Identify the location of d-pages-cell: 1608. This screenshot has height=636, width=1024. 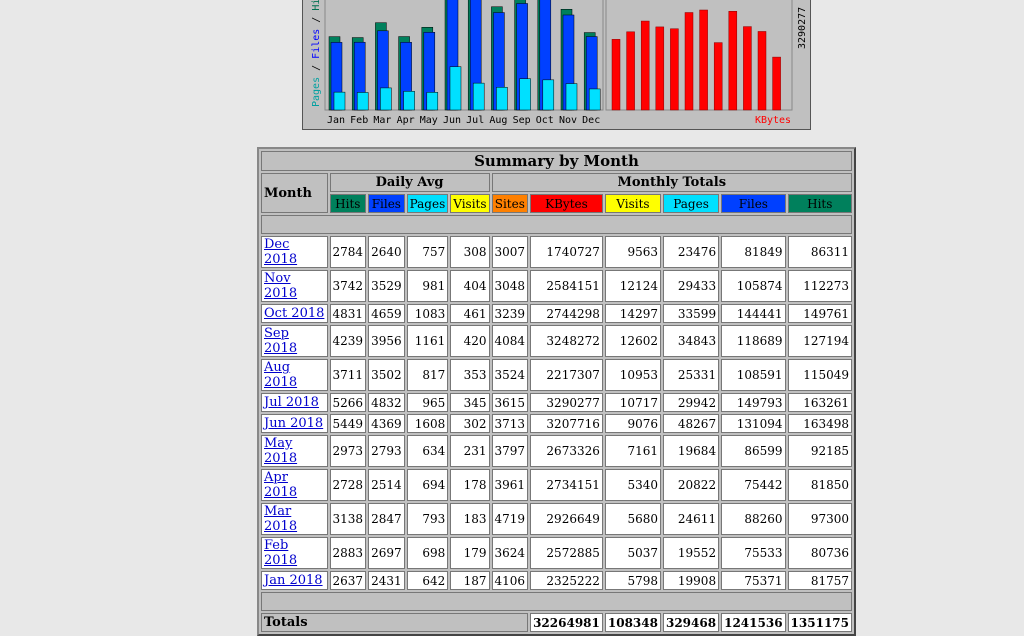
(427, 423).